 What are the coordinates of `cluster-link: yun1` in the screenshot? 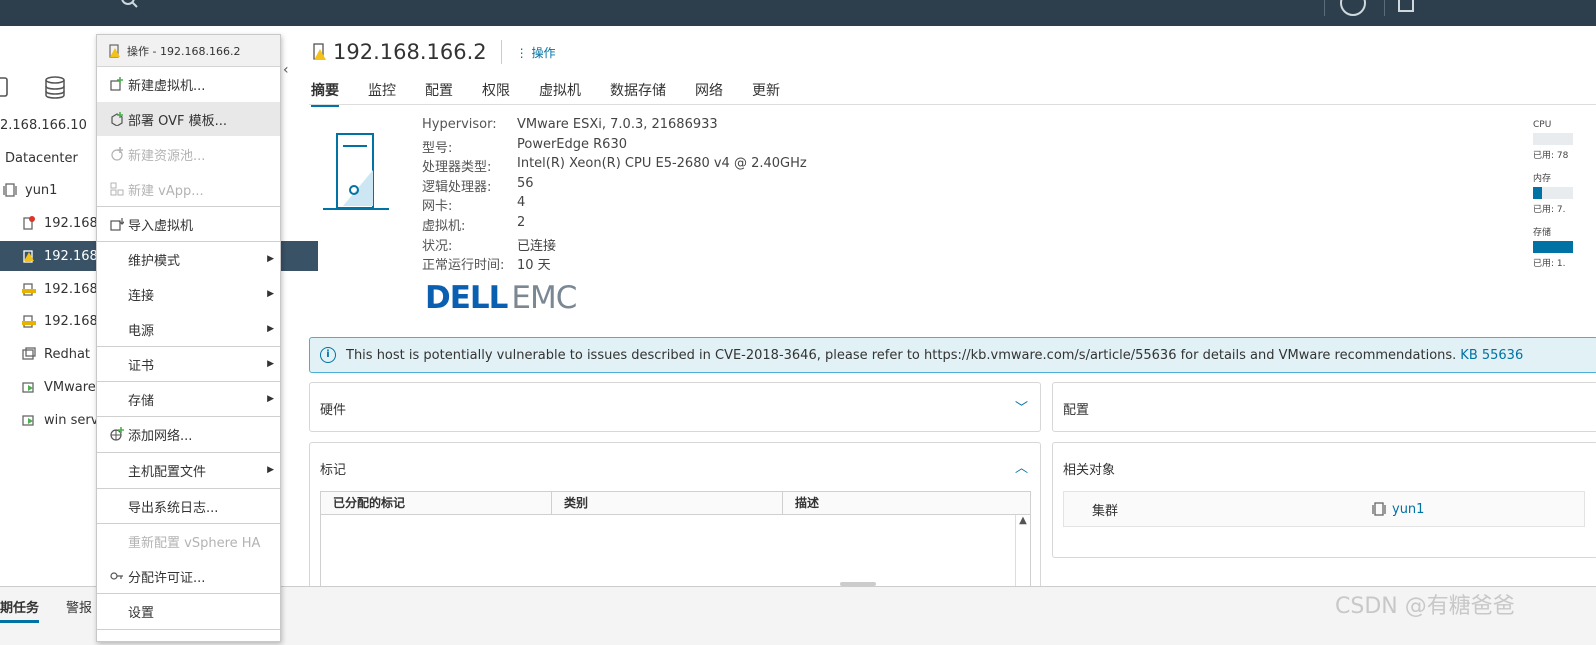 It's located at (1408, 509).